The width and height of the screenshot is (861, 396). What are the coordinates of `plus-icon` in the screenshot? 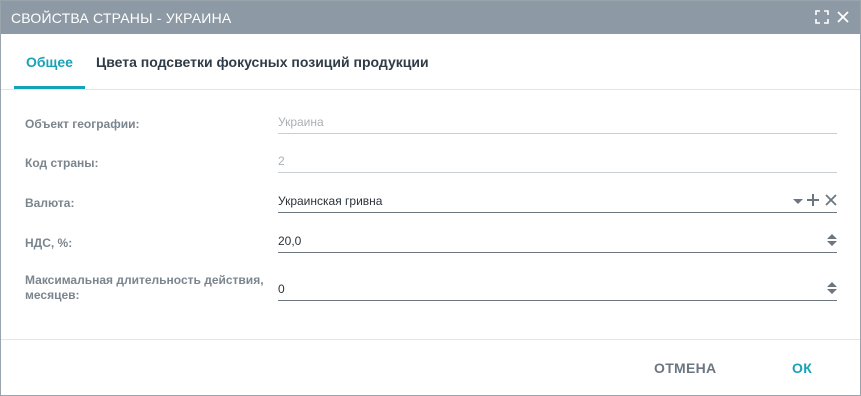 It's located at (813, 202).